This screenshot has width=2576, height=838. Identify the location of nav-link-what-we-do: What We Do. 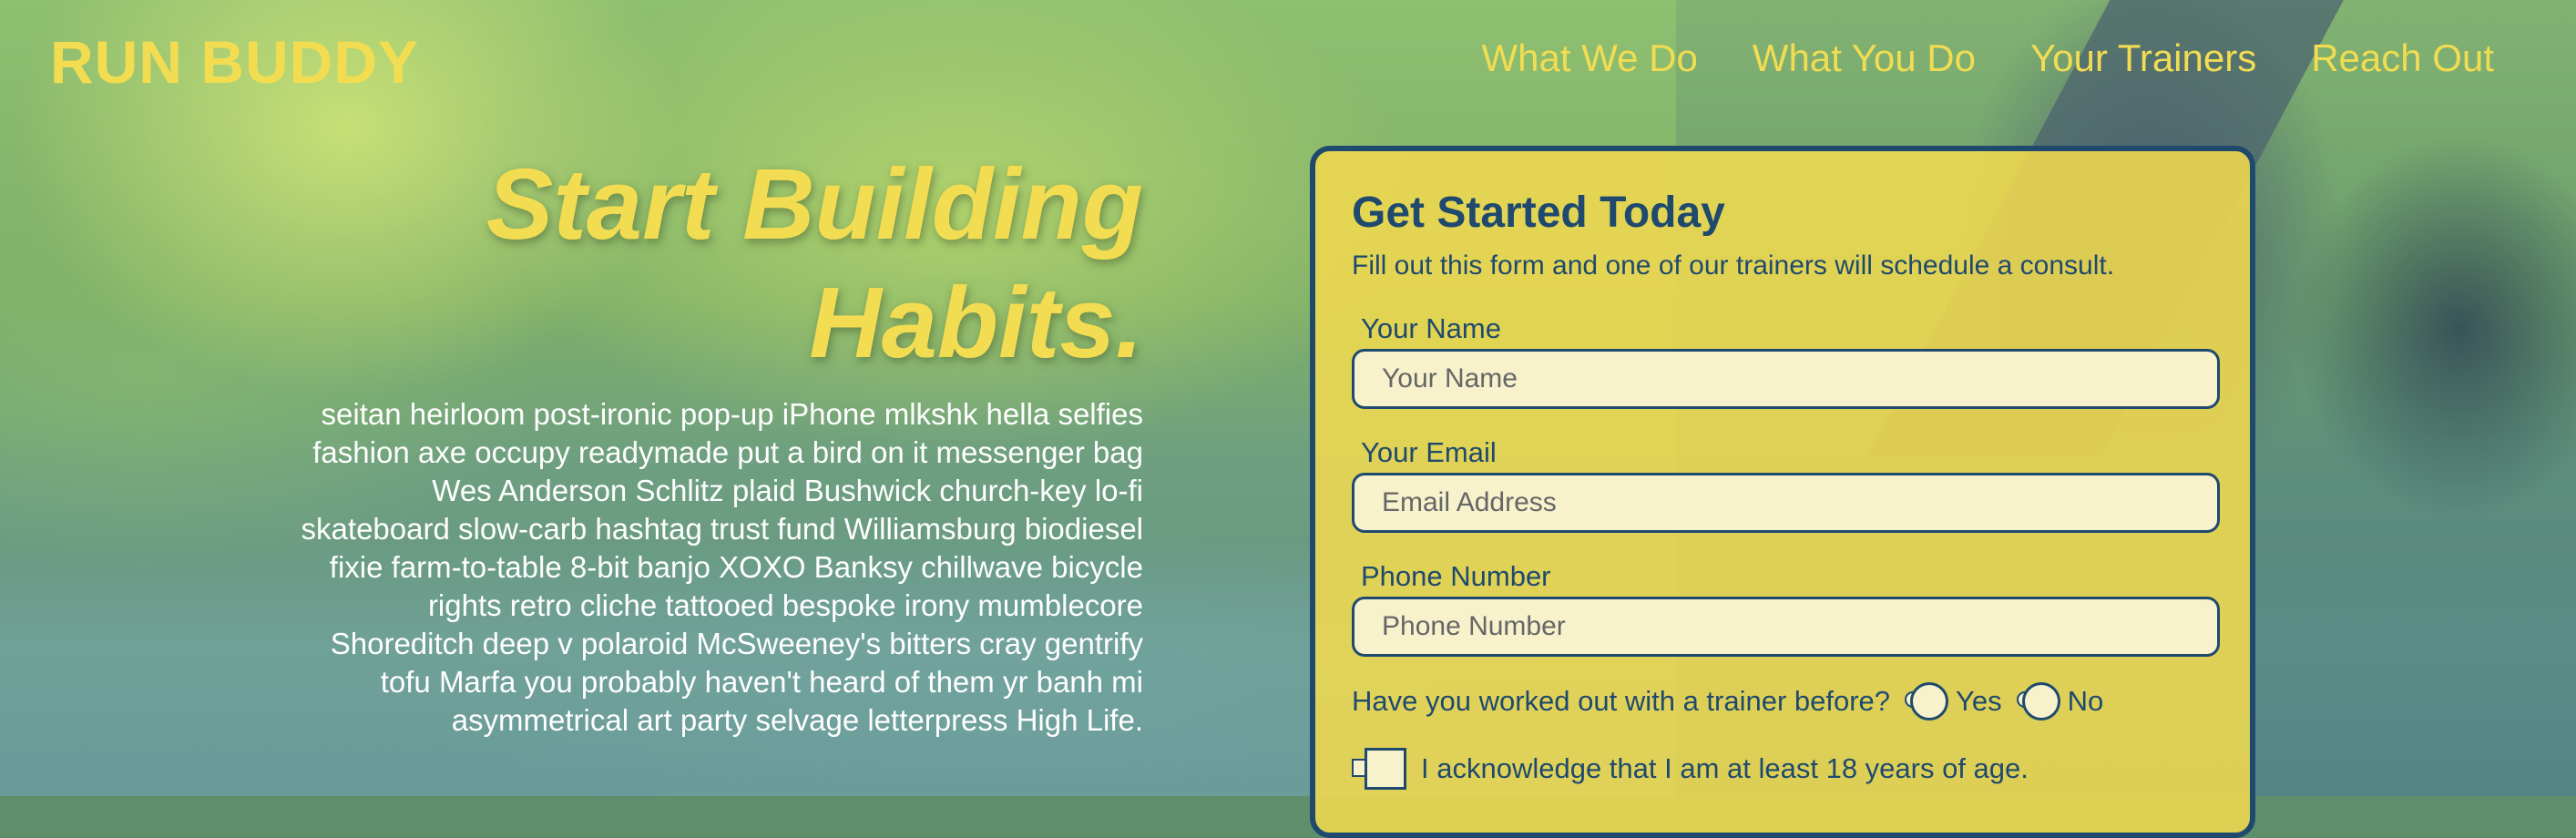
(1590, 58).